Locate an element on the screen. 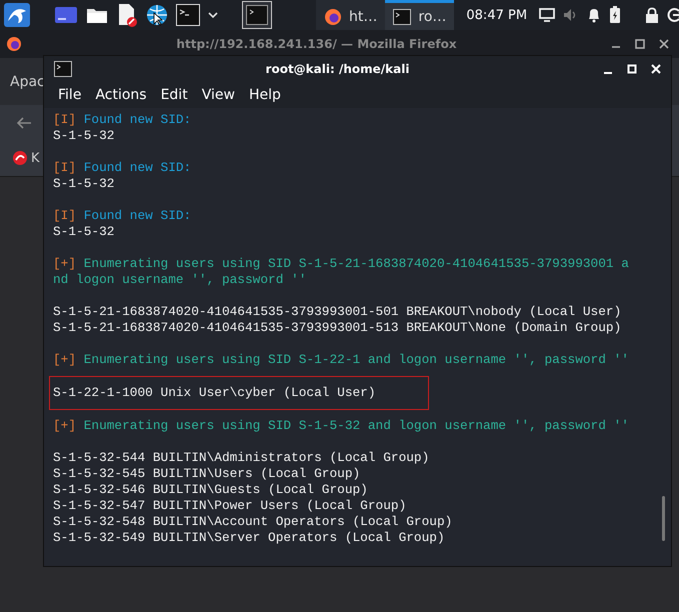  terminal-line: S-1-5-32-547 BUILTIN\Power Users (Local Group) is located at coordinates (230, 506).